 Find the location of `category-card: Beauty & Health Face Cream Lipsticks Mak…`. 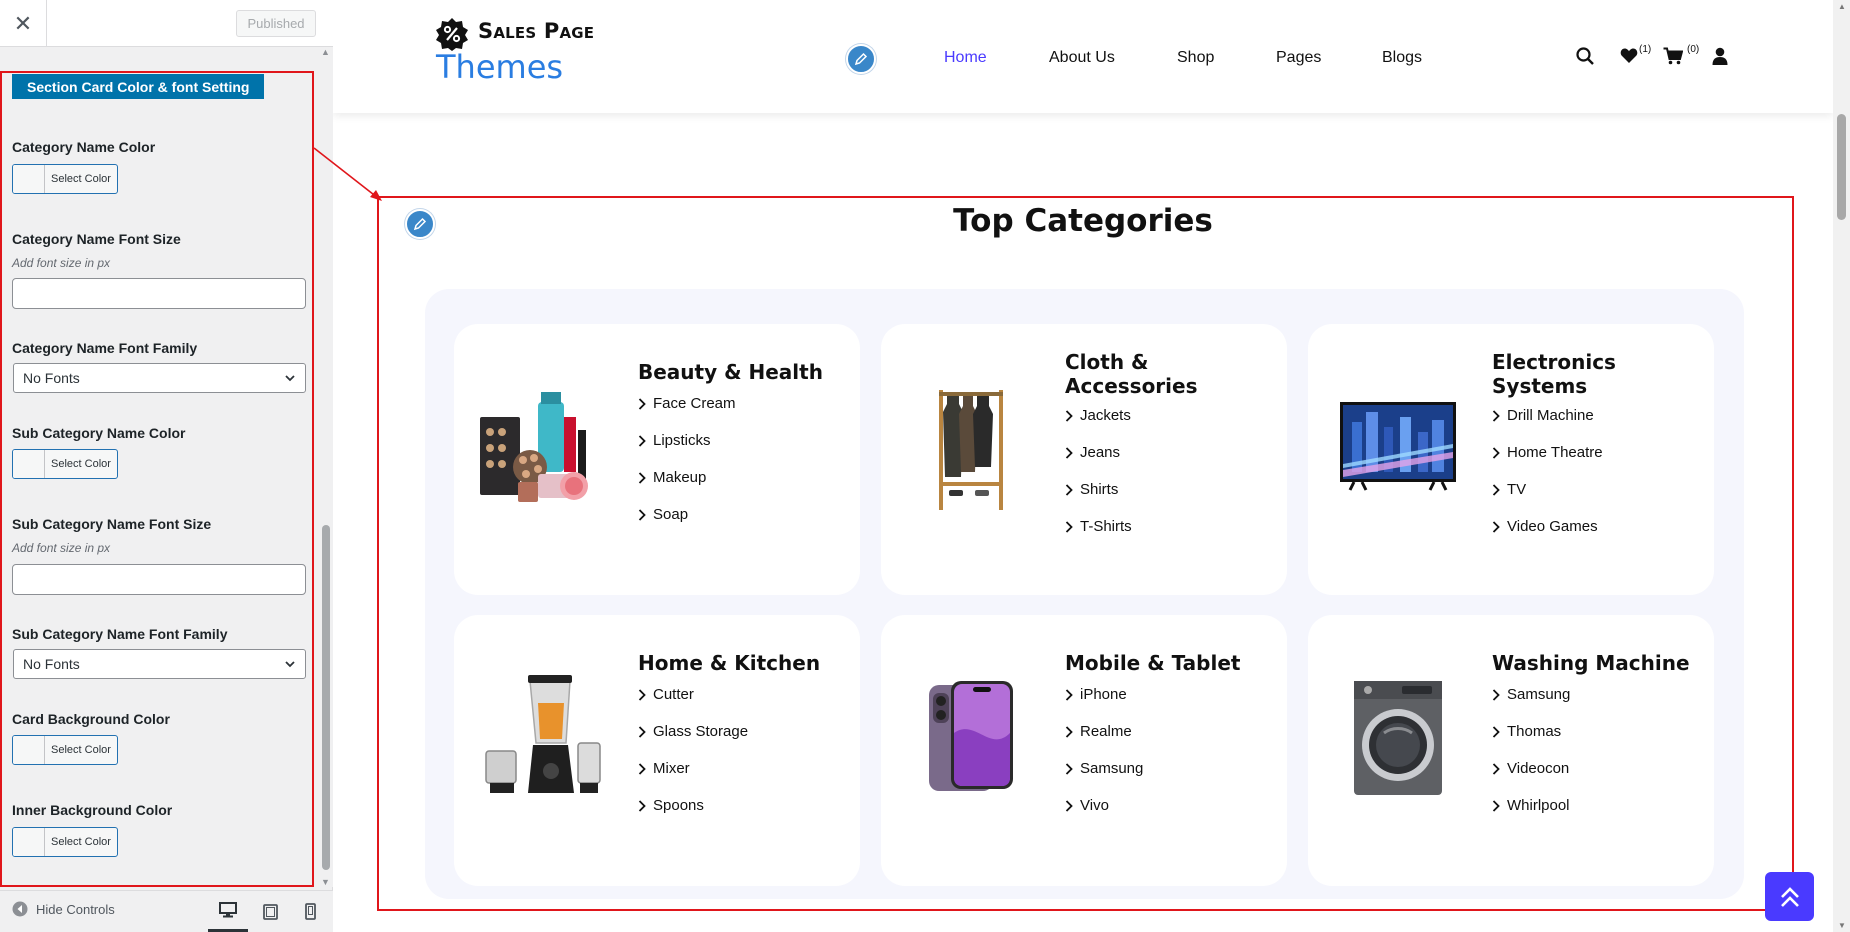

category-card: Beauty & Health Face Cream Lipsticks Mak… is located at coordinates (657, 459).